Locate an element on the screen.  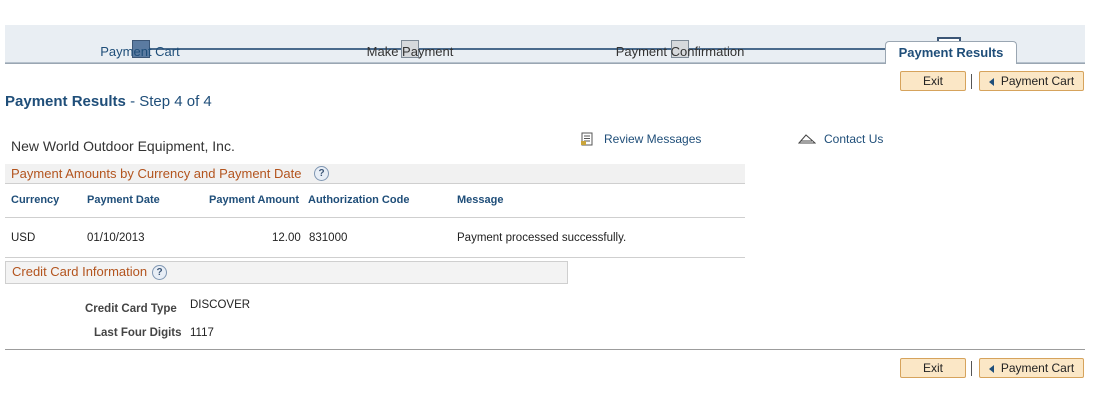
toolbar-separator-bottom is located at coordinates (971, 368).